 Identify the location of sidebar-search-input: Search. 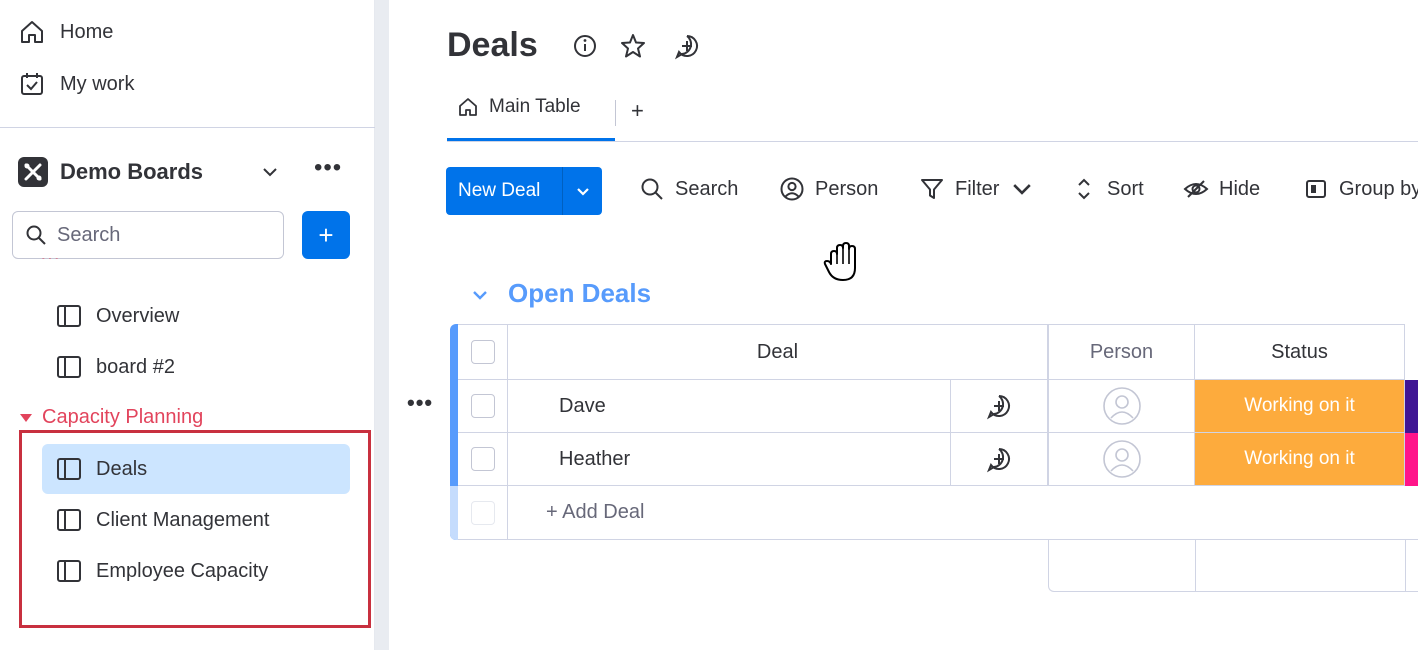
(148, 235).